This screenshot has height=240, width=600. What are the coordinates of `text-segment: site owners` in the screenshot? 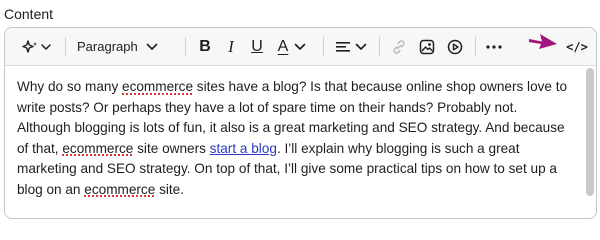 It's located at (171, 148).